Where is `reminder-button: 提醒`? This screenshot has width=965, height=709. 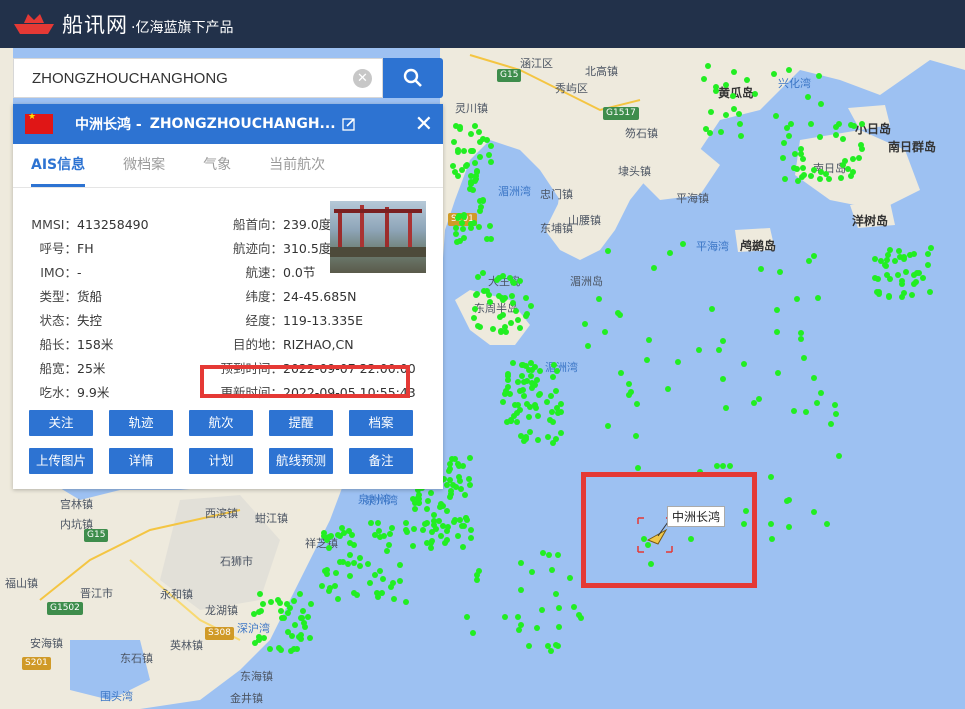 reminder-button: 提醒 is located at coordinates (301, 423).